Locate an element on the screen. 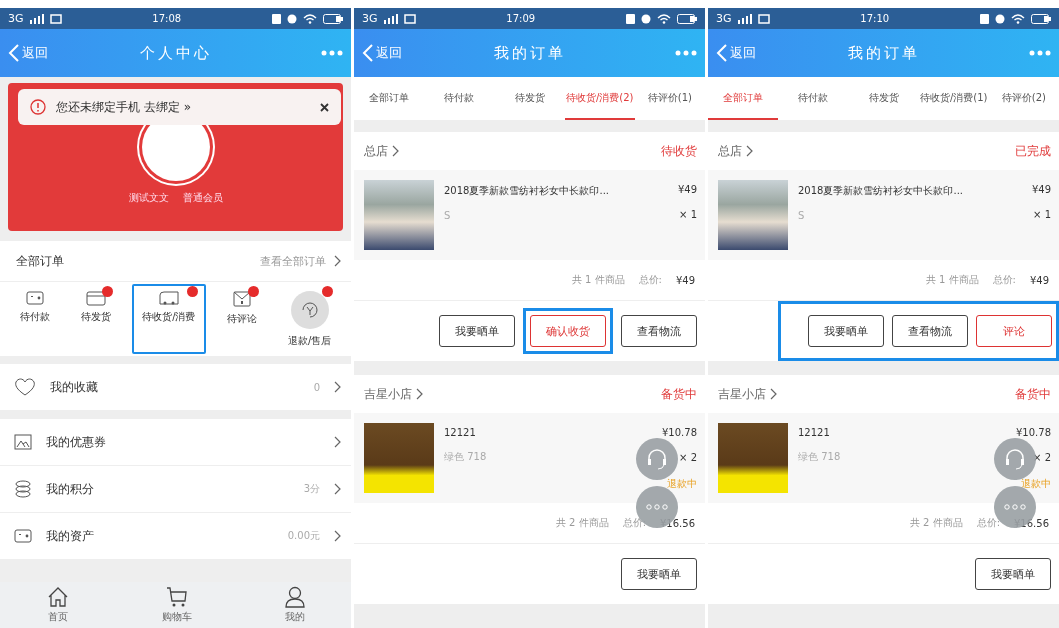 The height and width of the screenshot is (628, 1059). menu-row: 我的资产 0.00元 is located at coordinates (175, 536).